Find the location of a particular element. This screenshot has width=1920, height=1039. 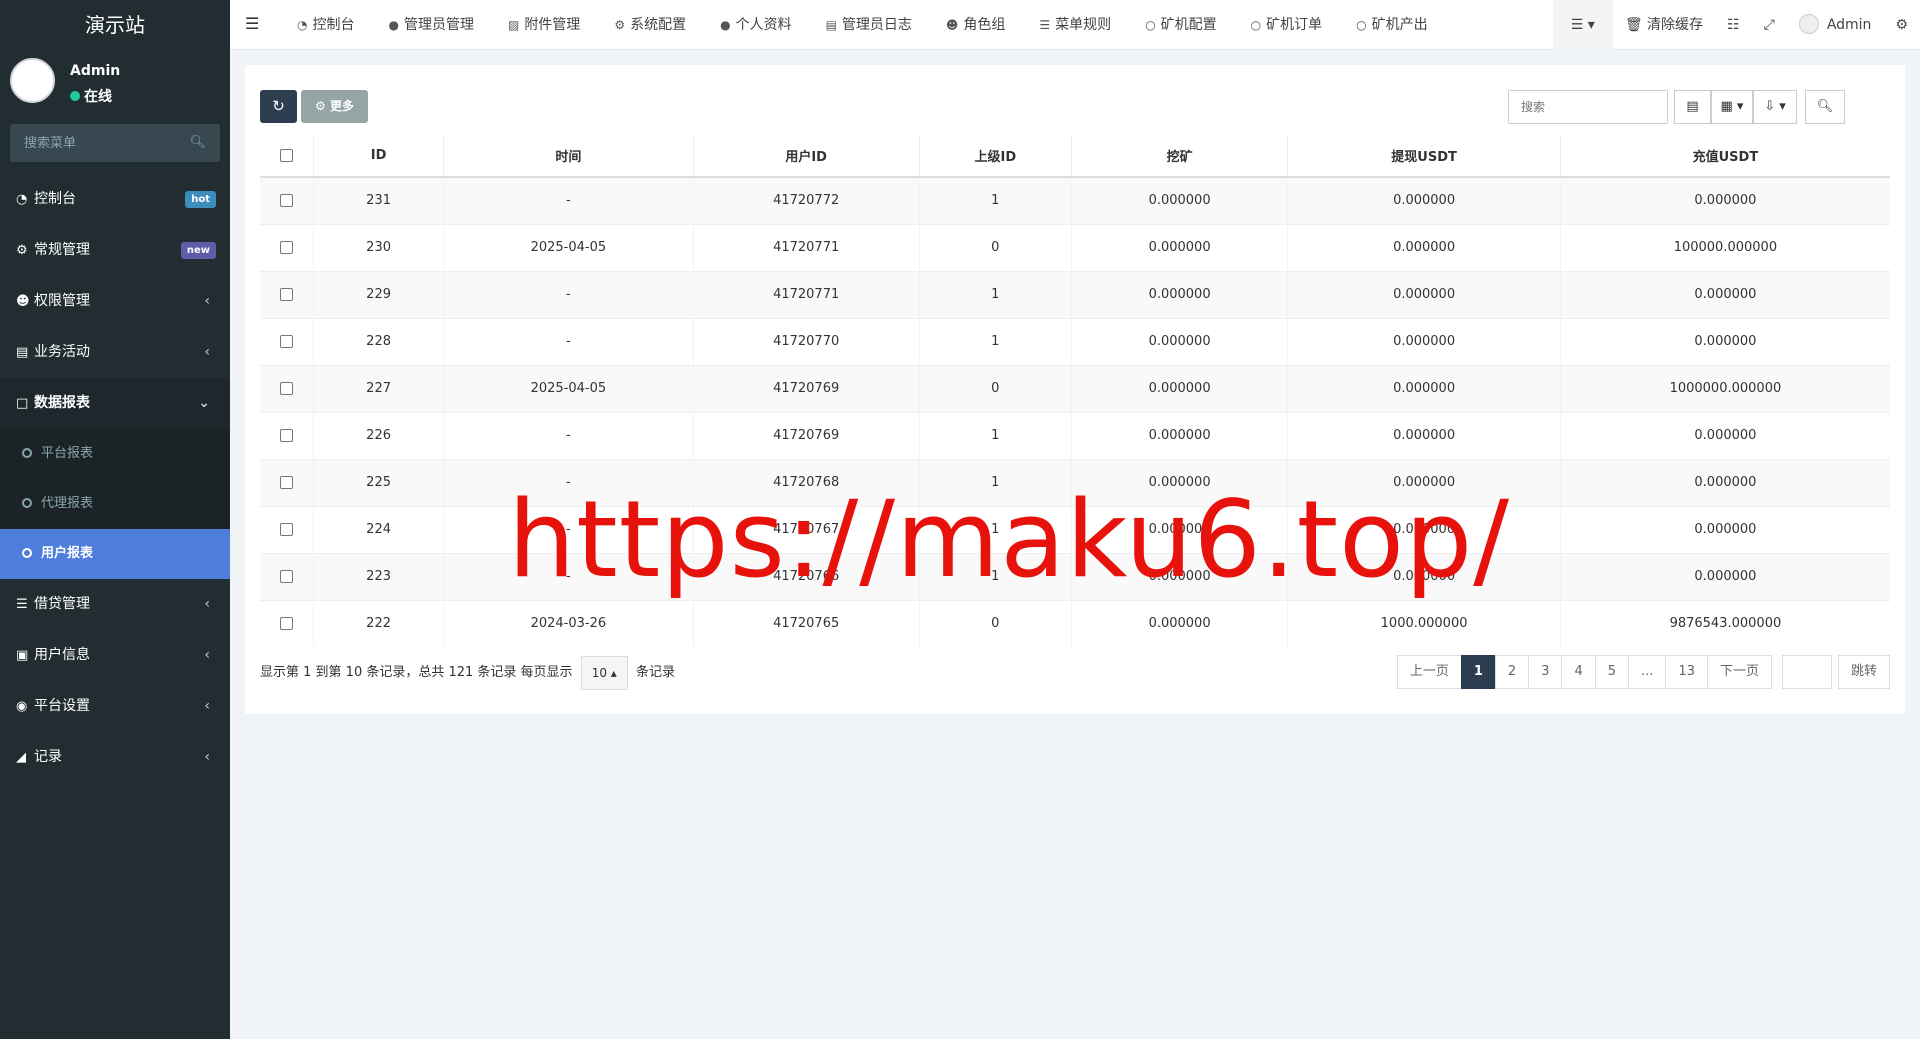

table-cell: 224 is located at coordinates (379, 529).